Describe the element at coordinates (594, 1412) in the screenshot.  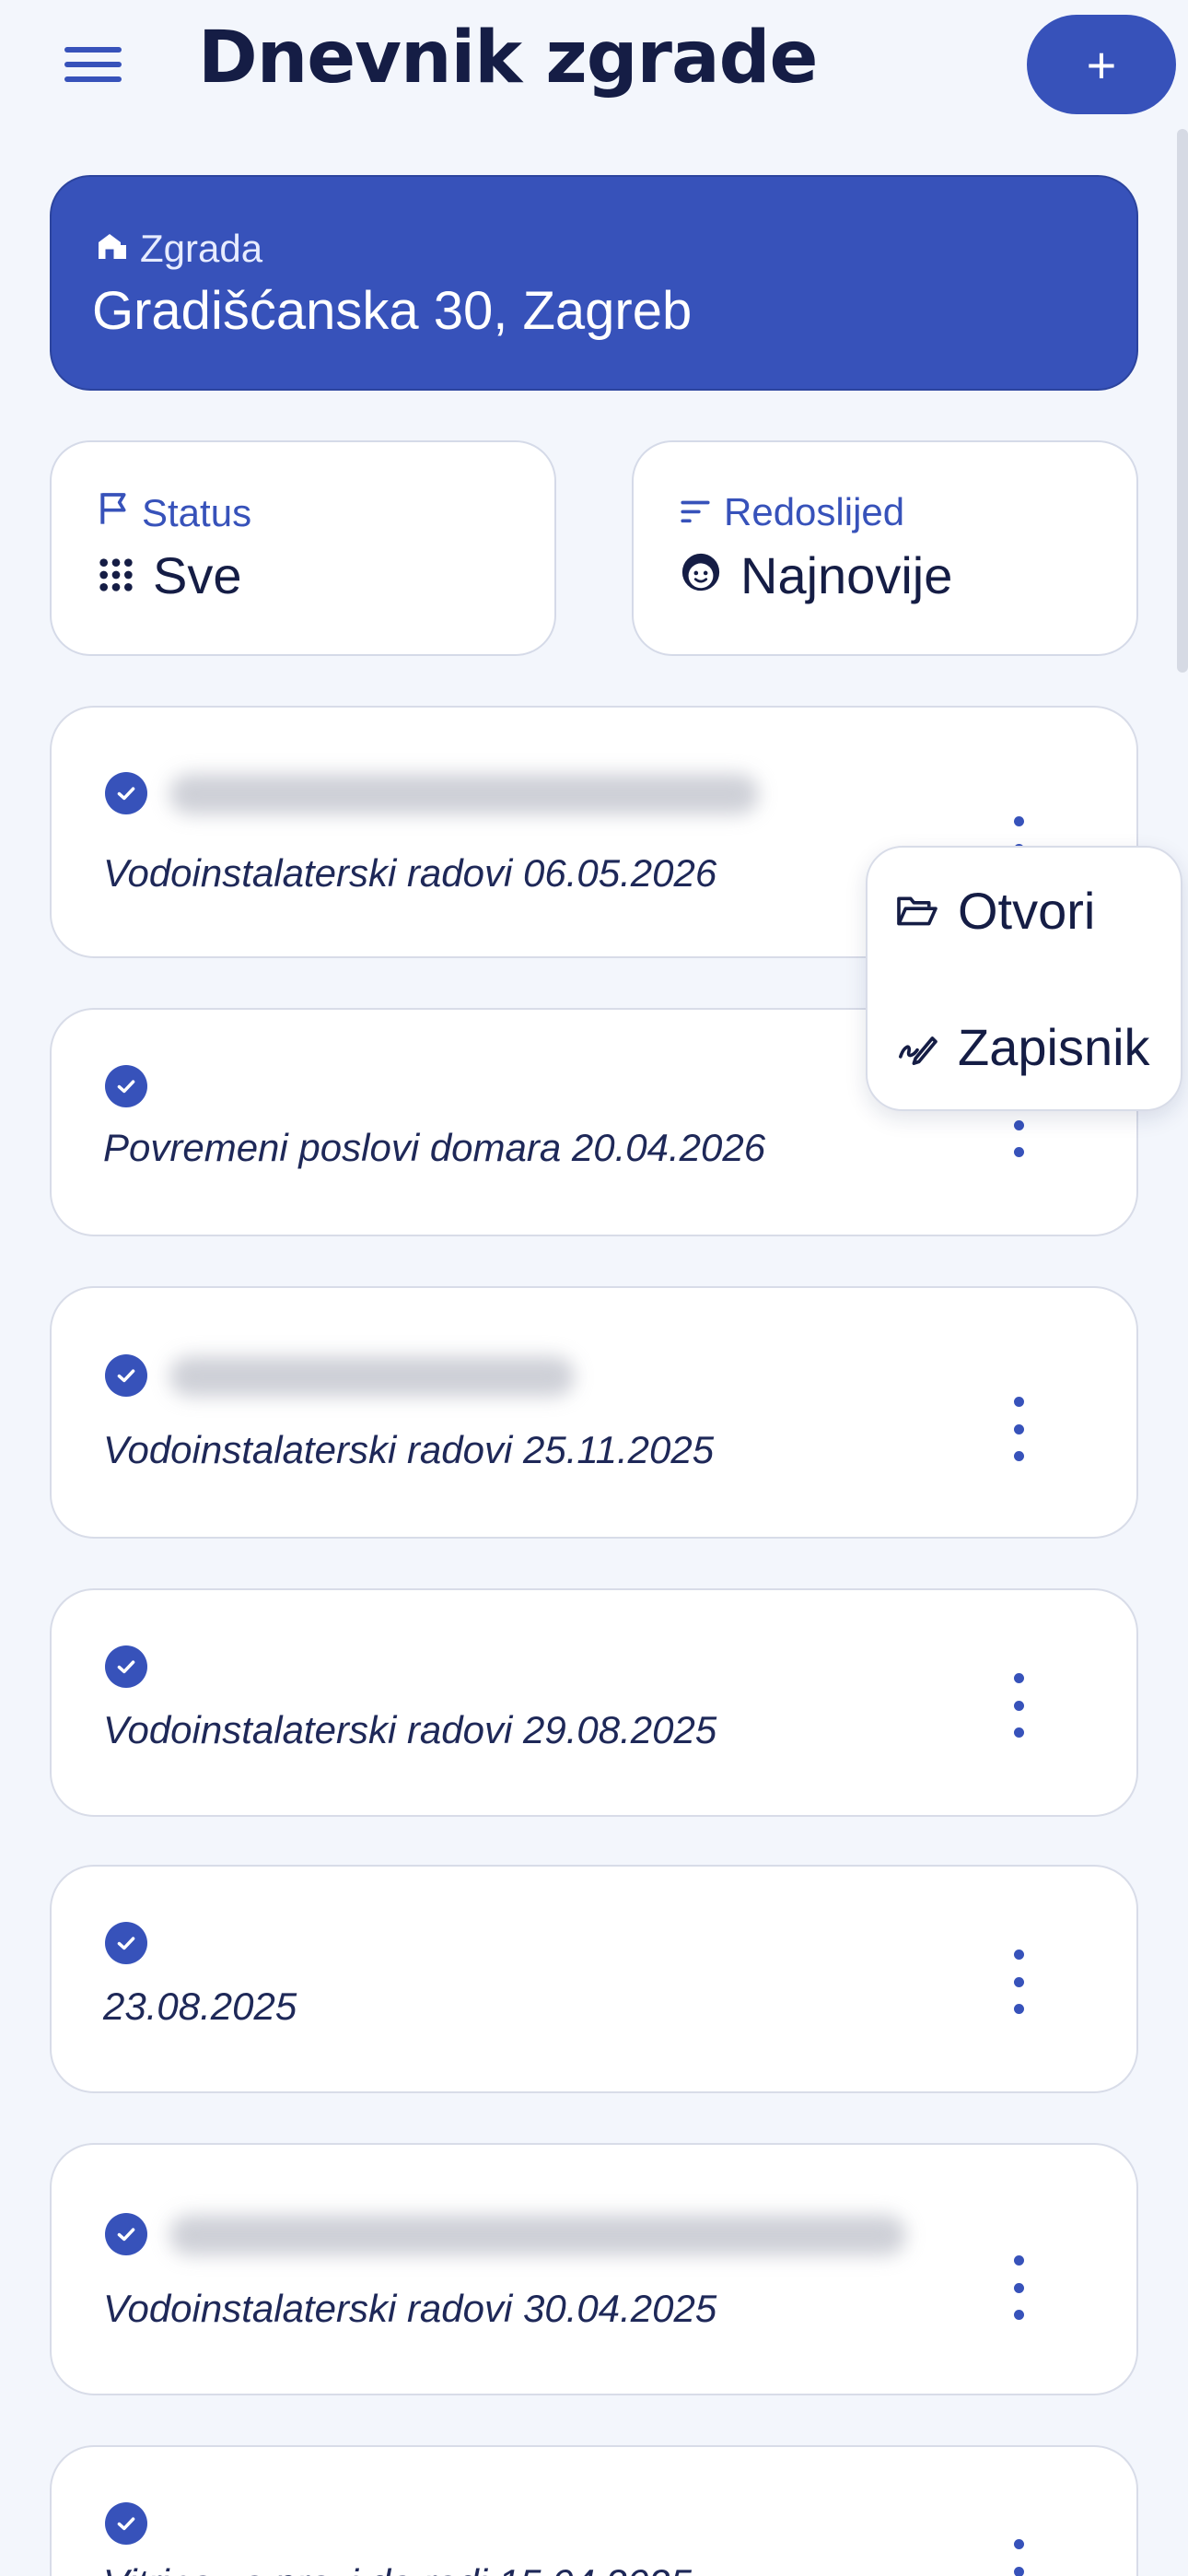
I see `log-card: Vodoinstalaterski radovi 25.11.2025` at that location.